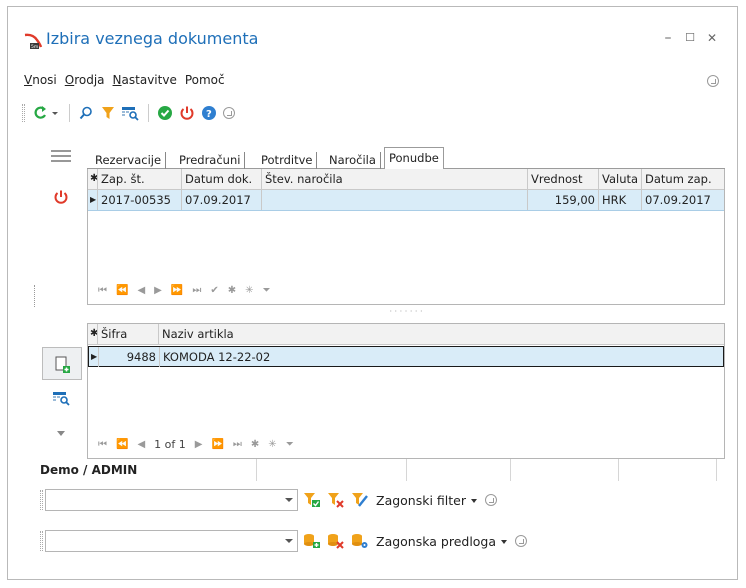  Describe the element at coordinates (34, 296) in the screenshot. I see `panel-splitter-grip` at that location.